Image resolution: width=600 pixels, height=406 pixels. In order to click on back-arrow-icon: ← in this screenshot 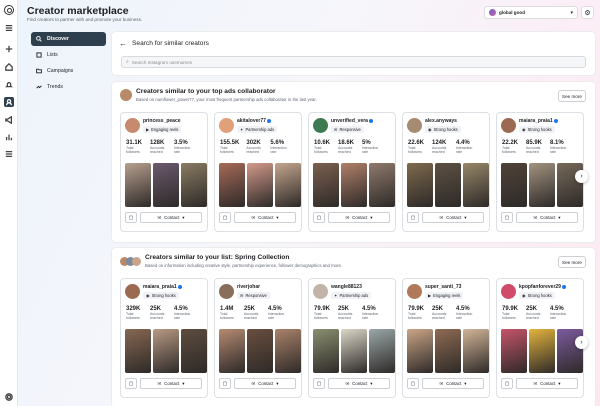, I will do `click(123, 43)`.